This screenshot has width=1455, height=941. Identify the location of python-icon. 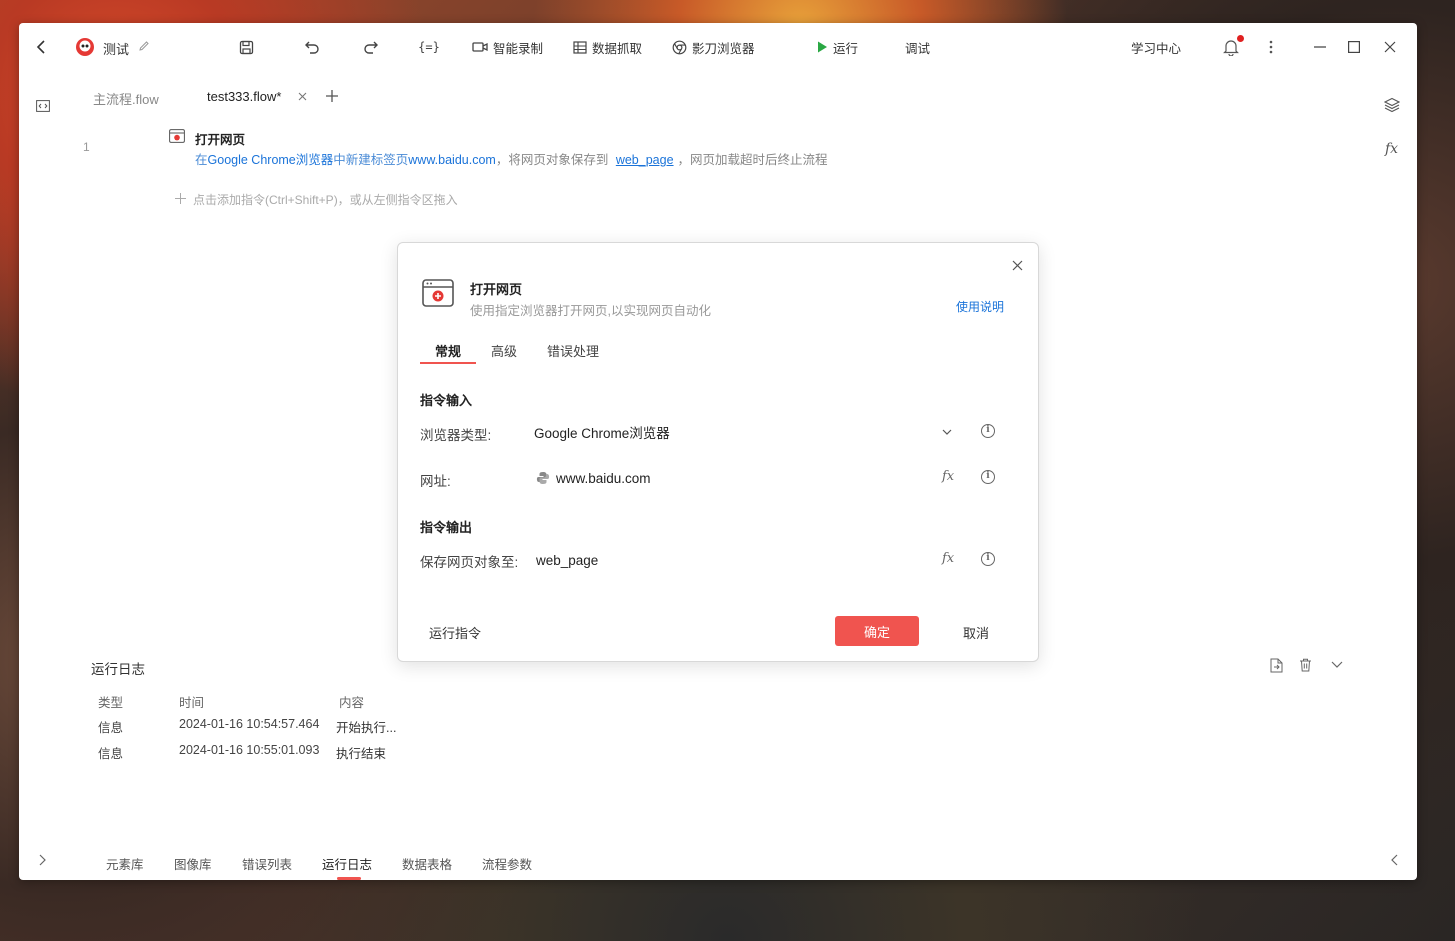
(543, 478).